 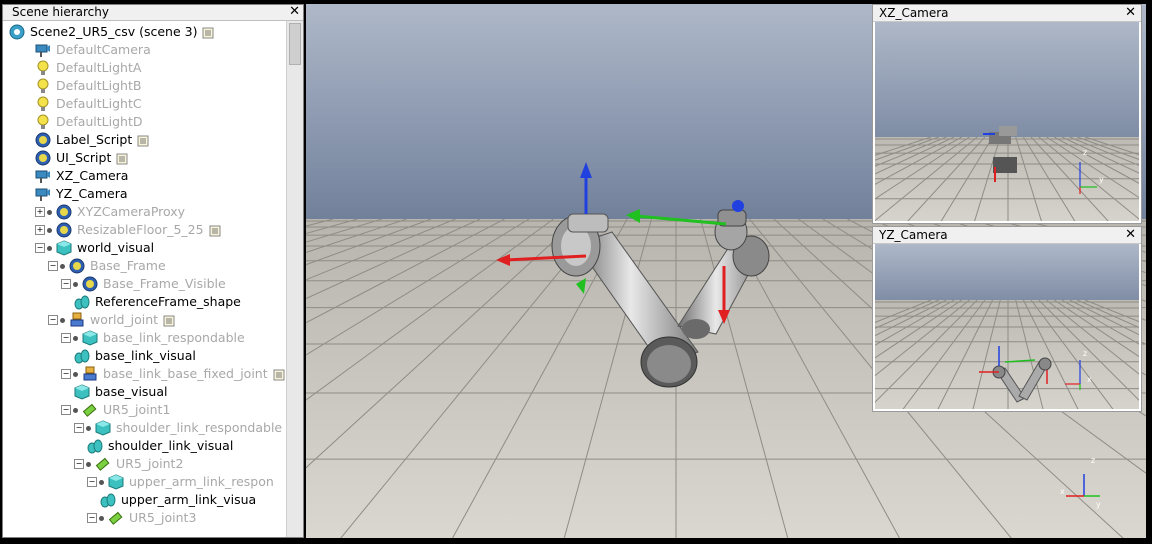 I want to click on light-icon, so click(x=43, y=86).